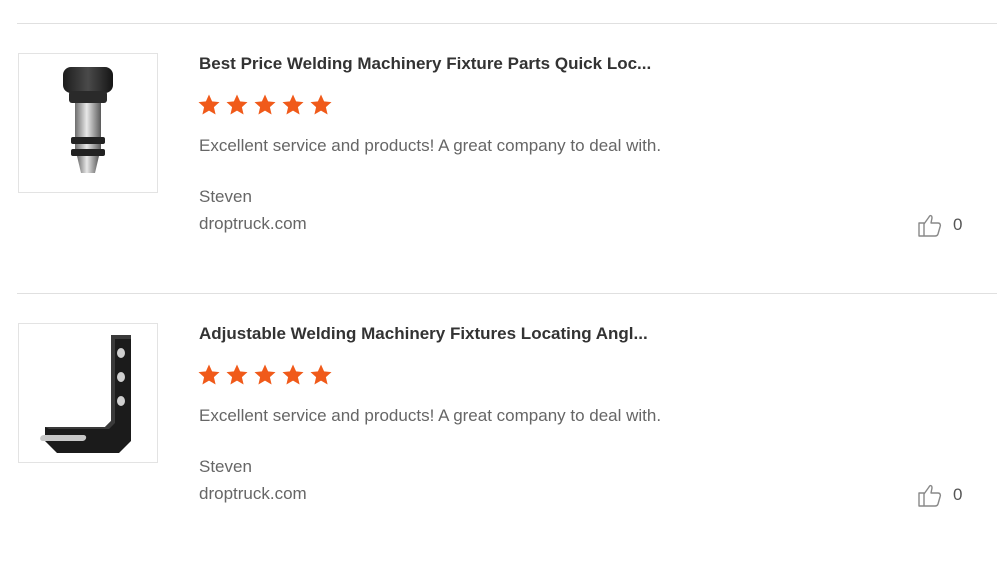 The image size is (1000, 583). I want to click on review-divider, so click(507, 293).